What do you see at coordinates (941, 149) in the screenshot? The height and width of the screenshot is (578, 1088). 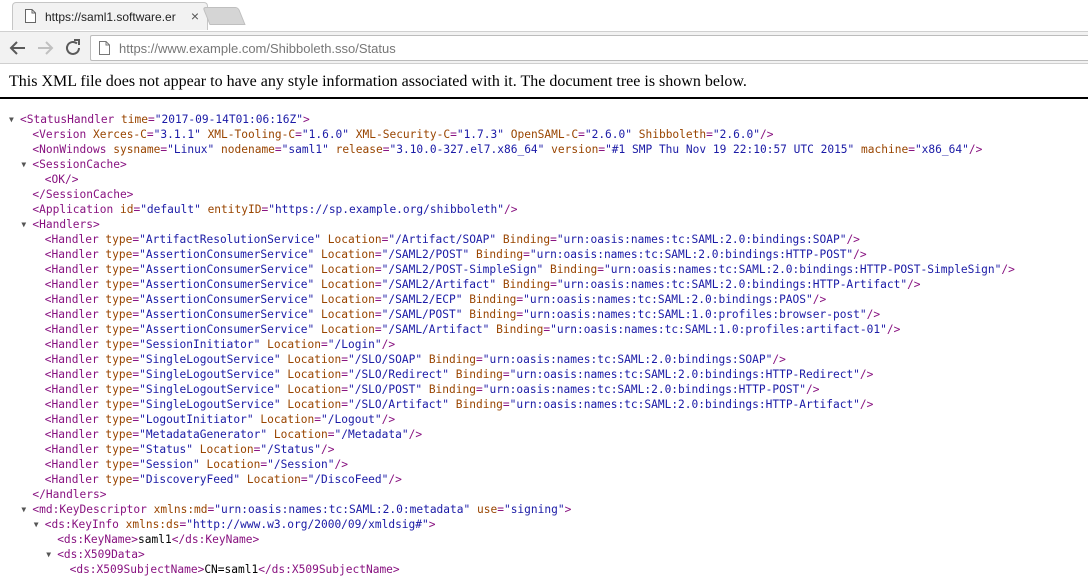 I see `xml-attr-value: "x86_64"` at bounding box center [941, 149].